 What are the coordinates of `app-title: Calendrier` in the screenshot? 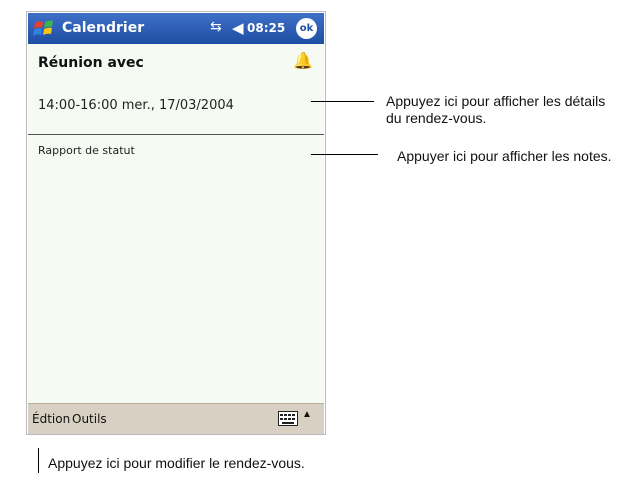 It's located at (103, 28).